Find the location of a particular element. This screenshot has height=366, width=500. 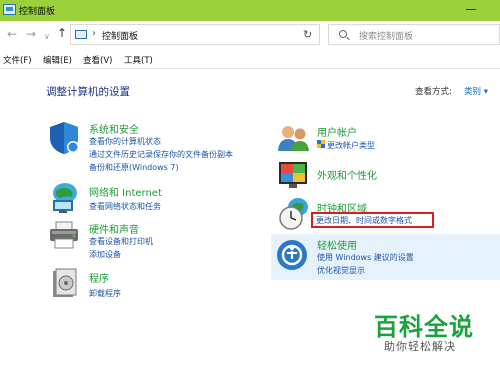

breadcrumb-chevron-icon: › is located at coordinates (94, 33).